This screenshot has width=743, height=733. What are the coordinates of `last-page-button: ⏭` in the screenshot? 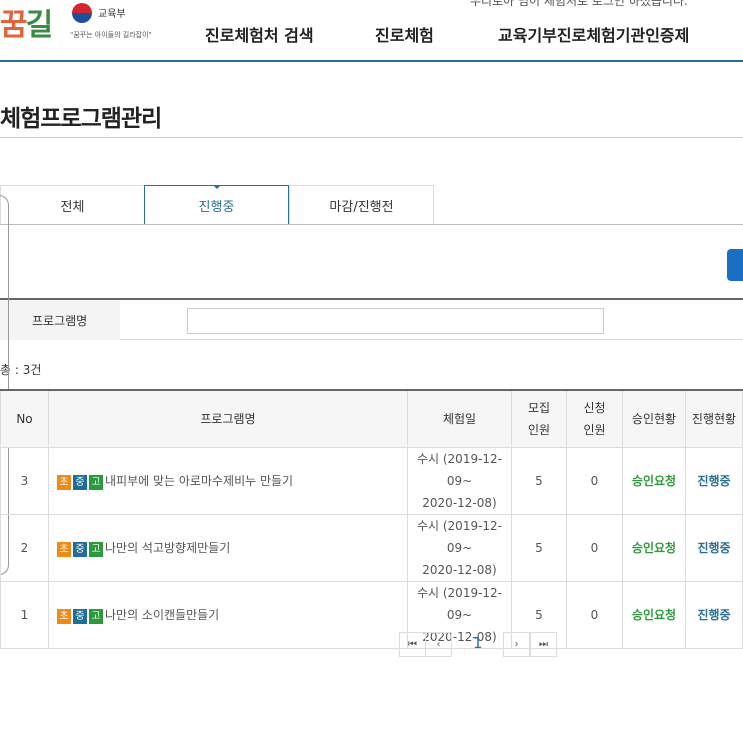 It's located at (543, 644).